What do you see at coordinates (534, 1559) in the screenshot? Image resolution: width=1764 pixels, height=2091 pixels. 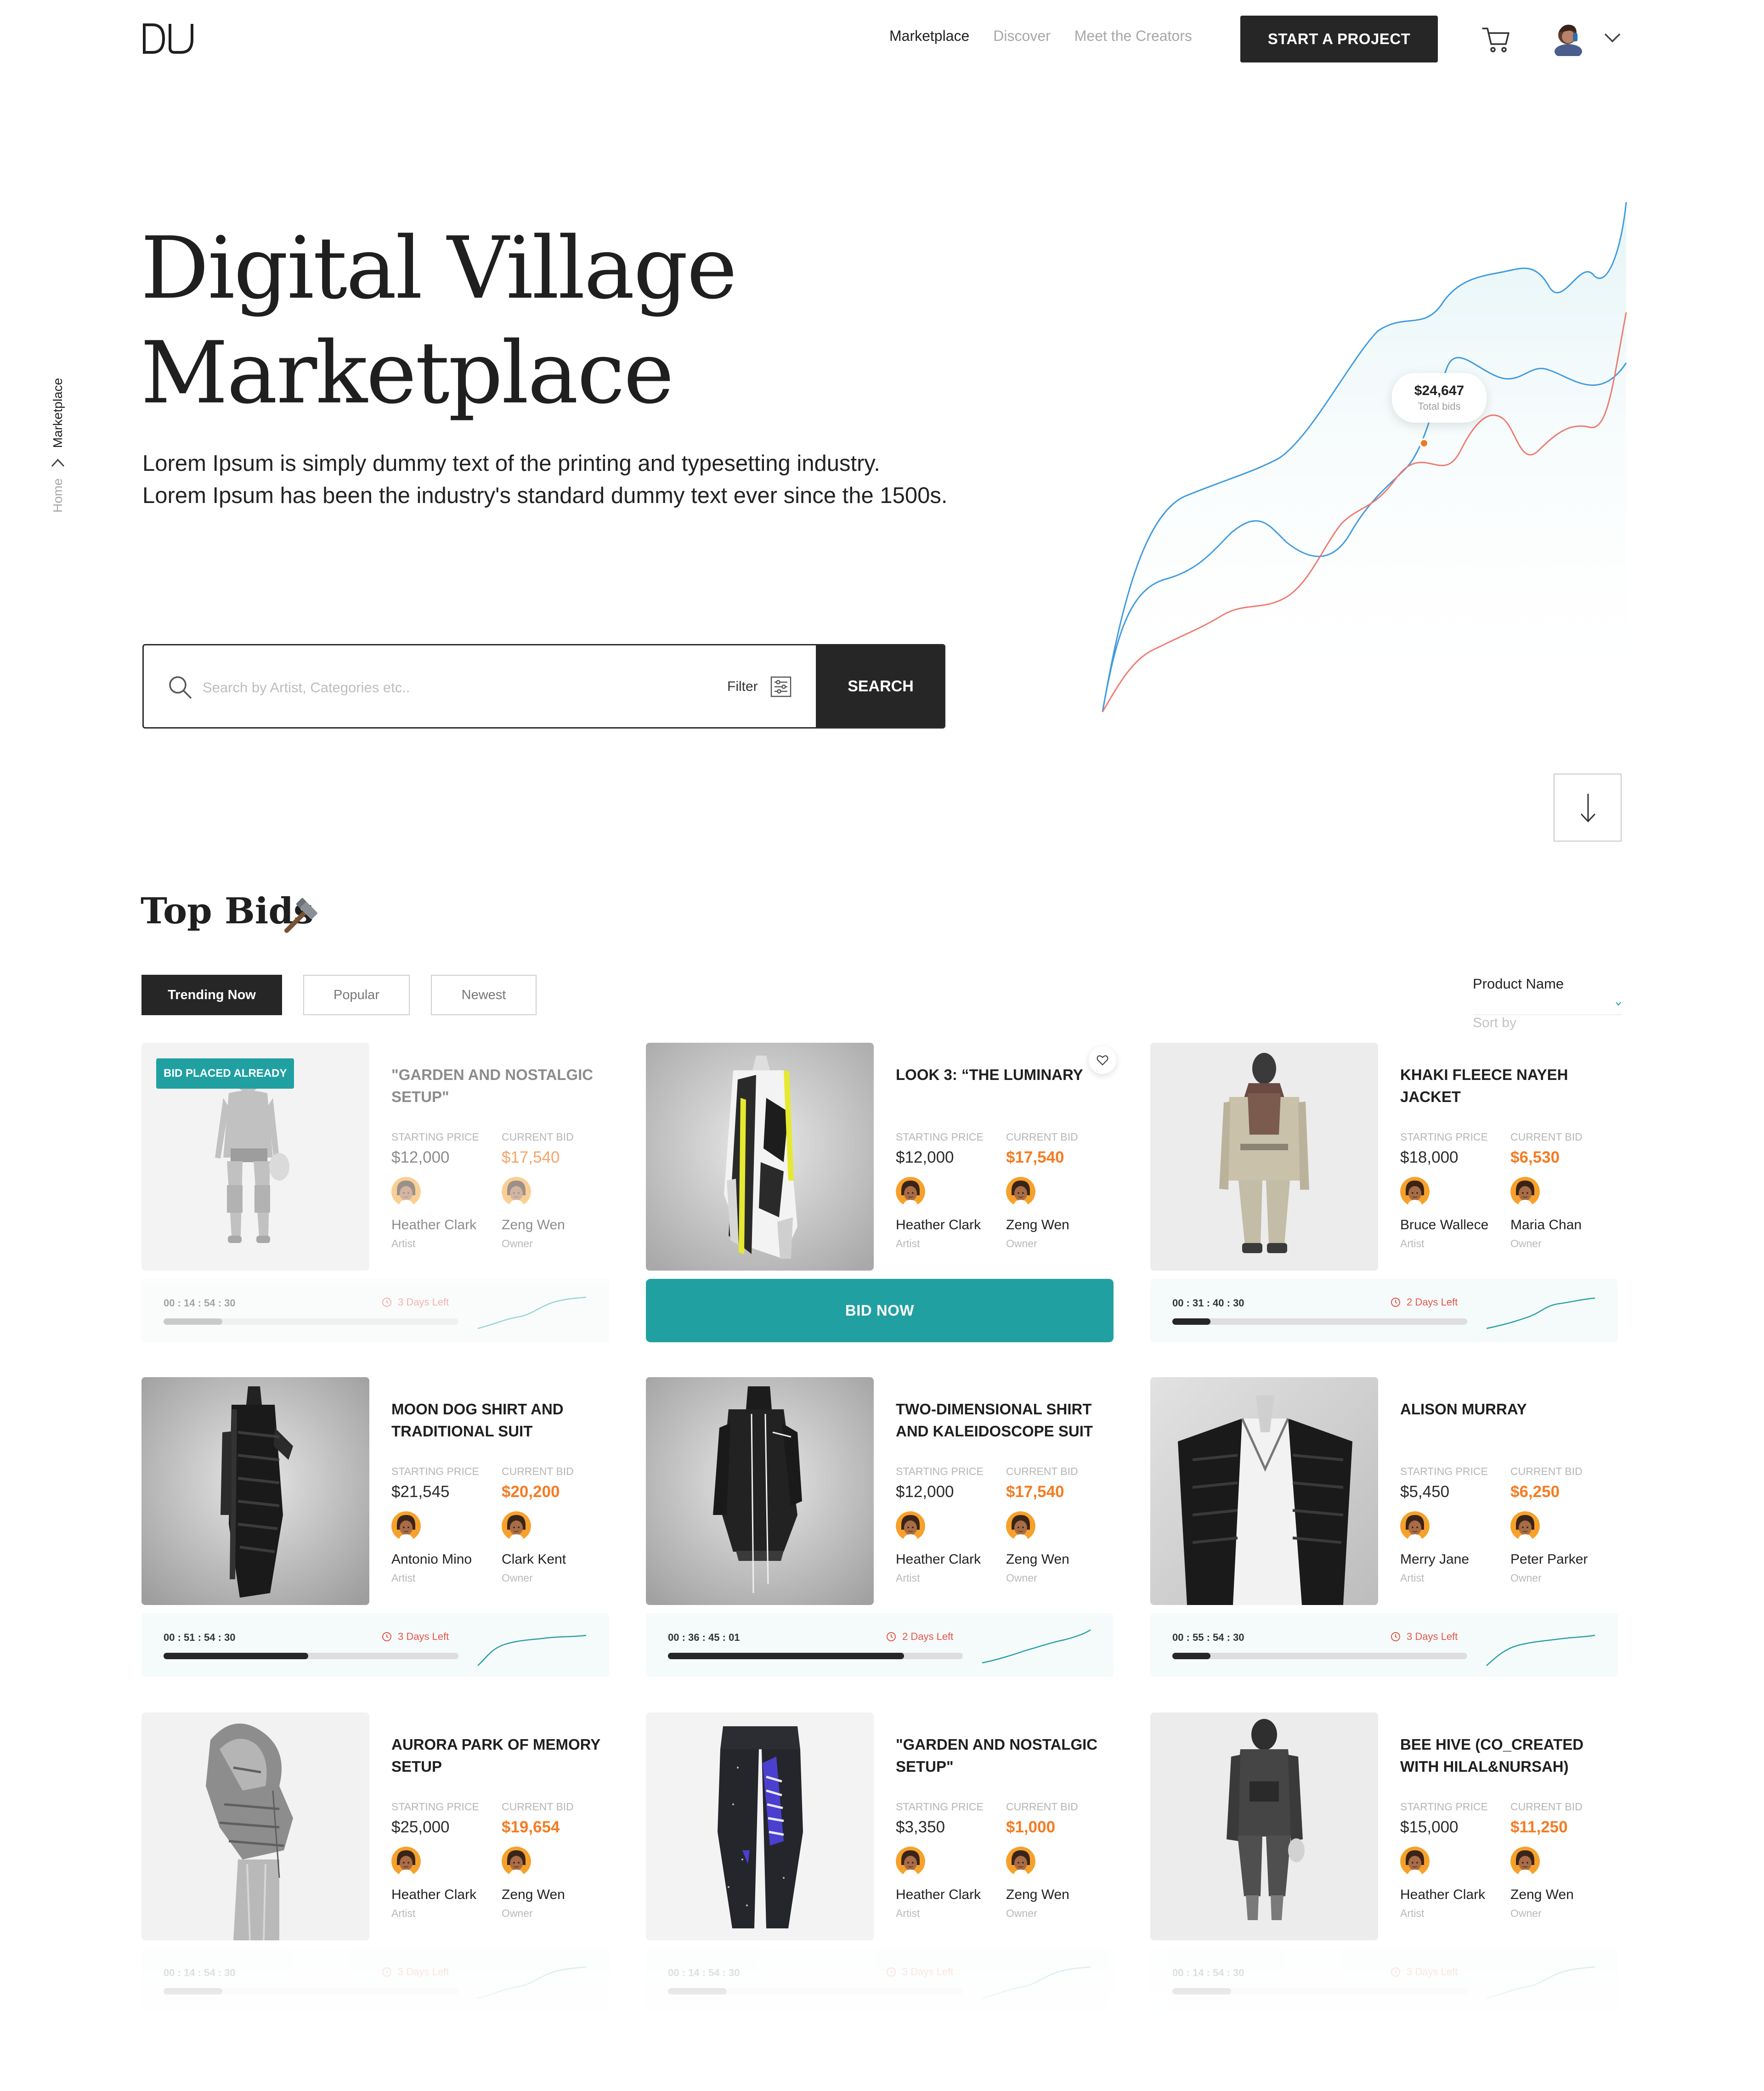 I see `owner-name: Clark Kent` at bounding box center [534, 1559].